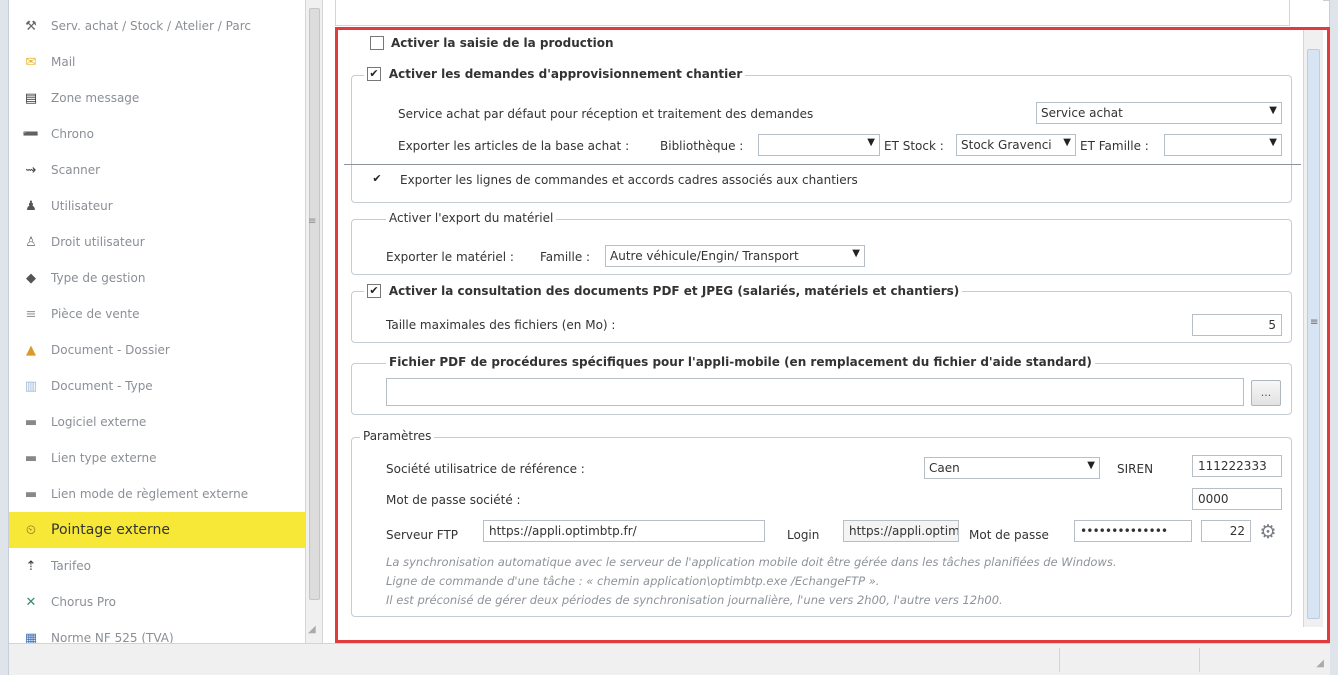 Image resolution: width=1338 pixels, height=675 pixels. Describe the element at coordinates (157, 566) in the screenshot. I see `sidebar-item: ⇡ Tarifeo` at that location.